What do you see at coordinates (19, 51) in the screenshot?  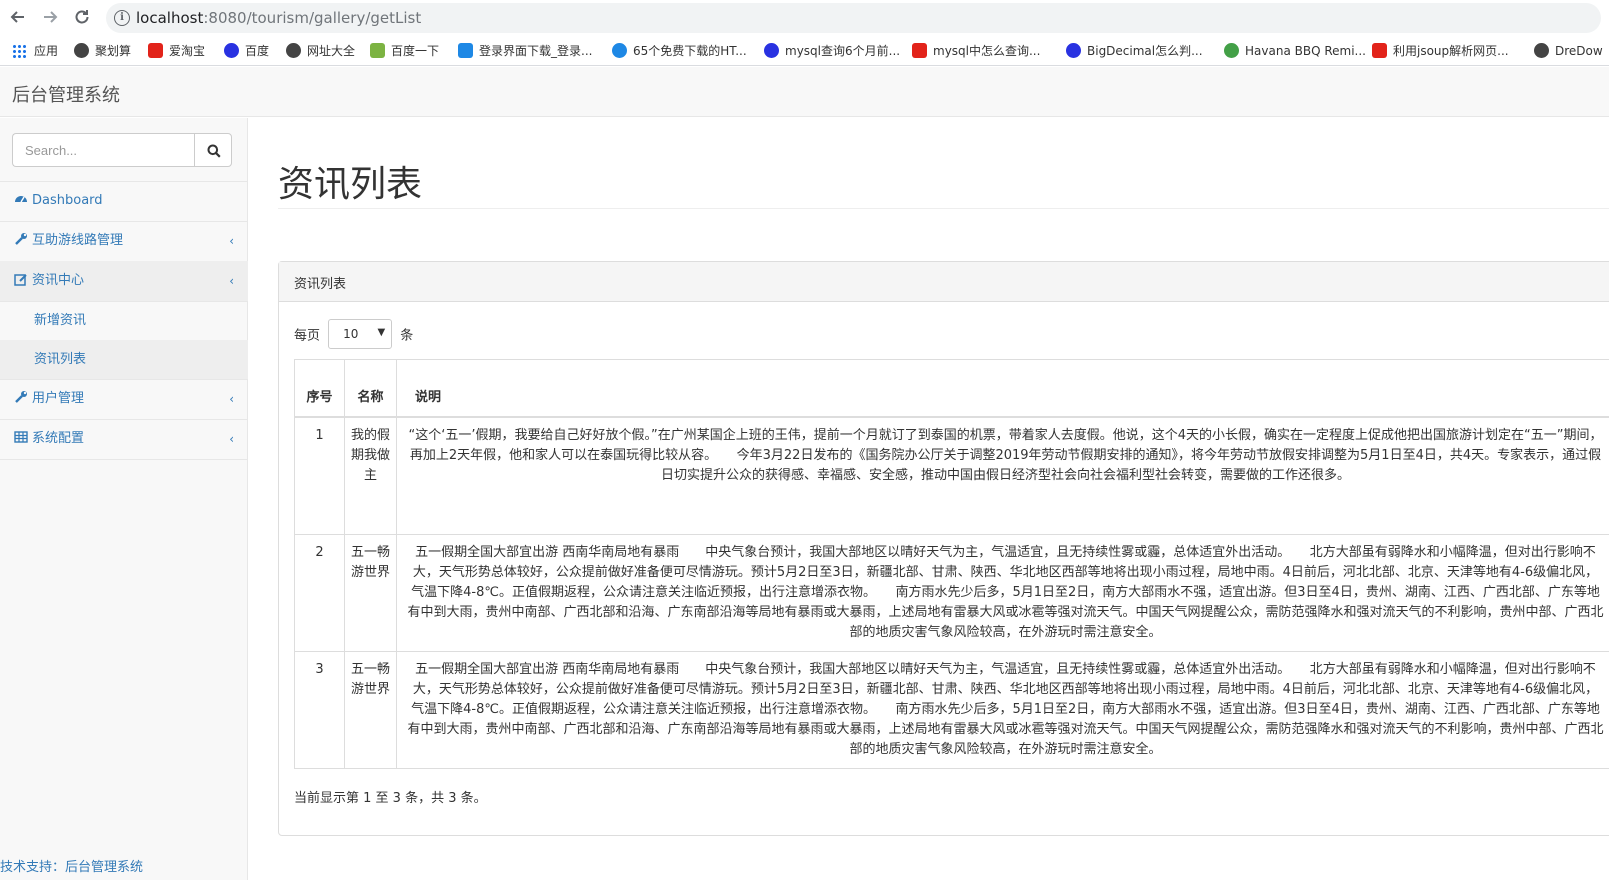 I see `apps-grid-icon` at bounding box center [19, 51].